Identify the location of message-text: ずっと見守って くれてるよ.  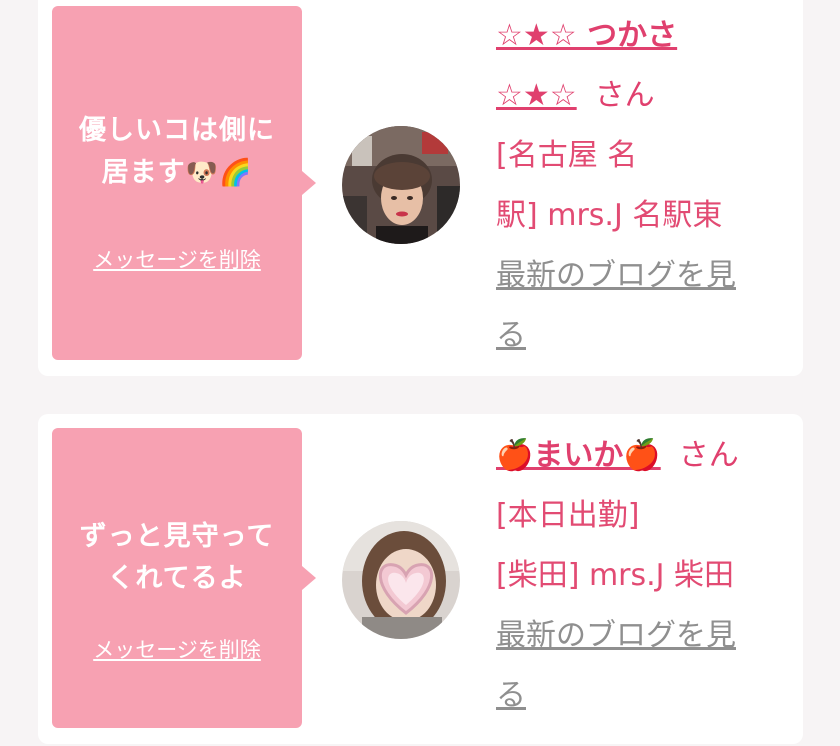
(177, 557).